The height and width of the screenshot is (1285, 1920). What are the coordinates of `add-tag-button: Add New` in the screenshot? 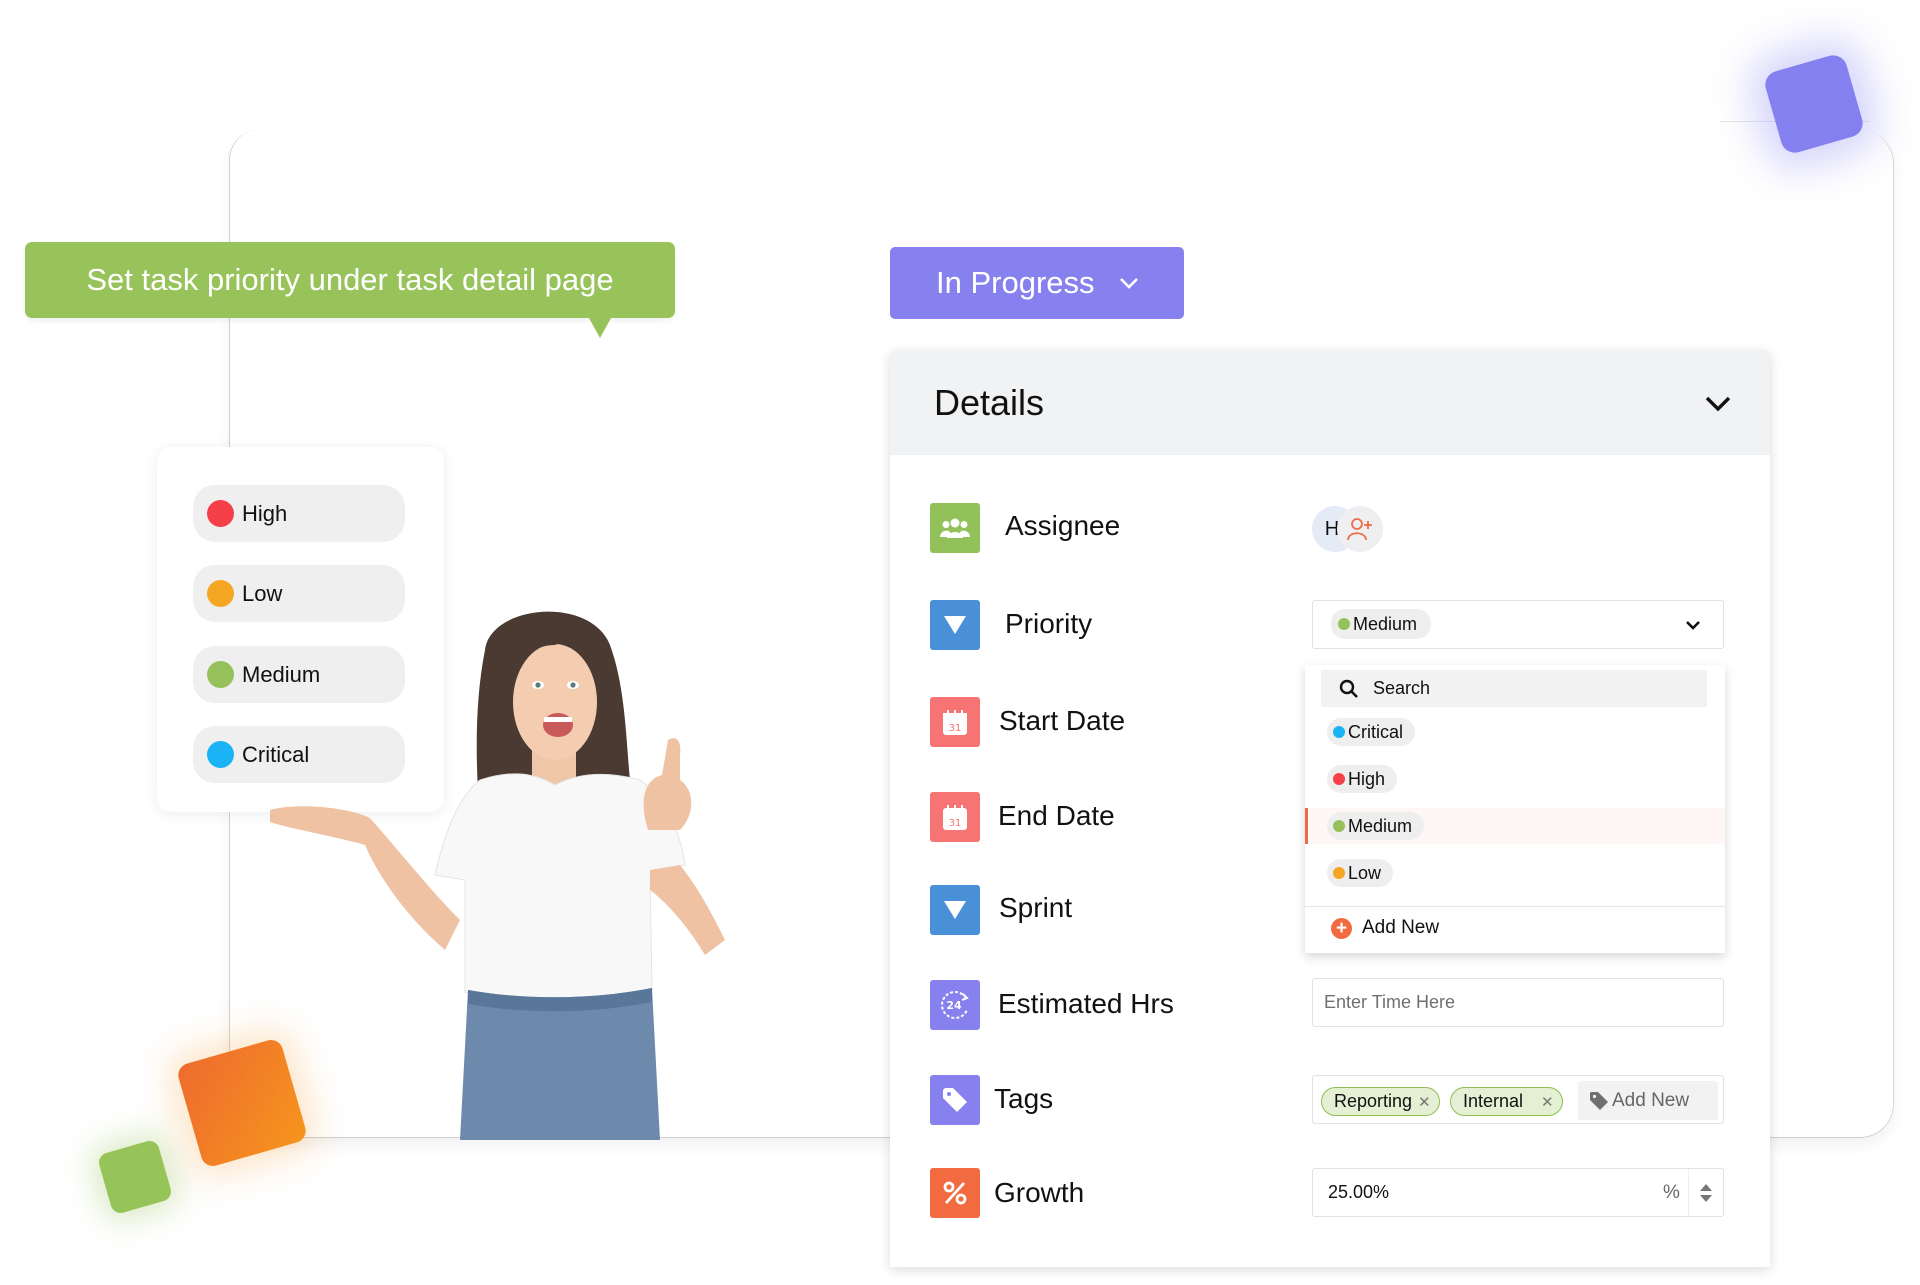 It's located at (1648, 1100).